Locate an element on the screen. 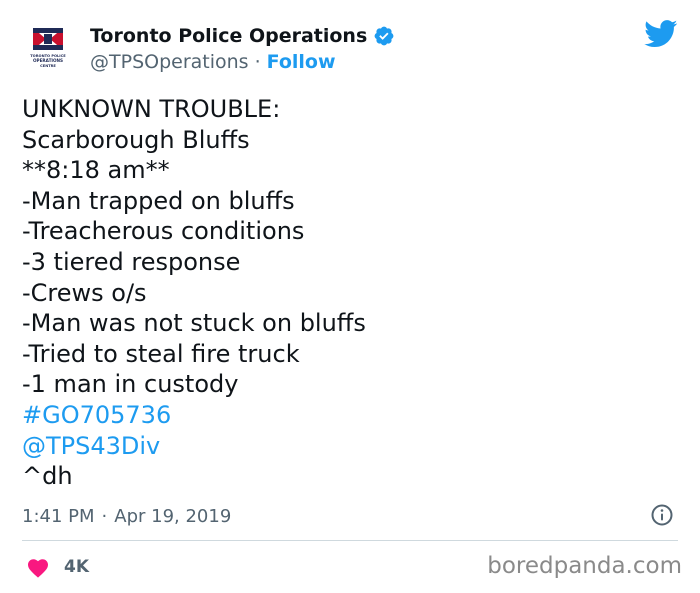  avatar: TORONTO POLICE OPERATIONS CENTRE is located at coordinates (48, 48).